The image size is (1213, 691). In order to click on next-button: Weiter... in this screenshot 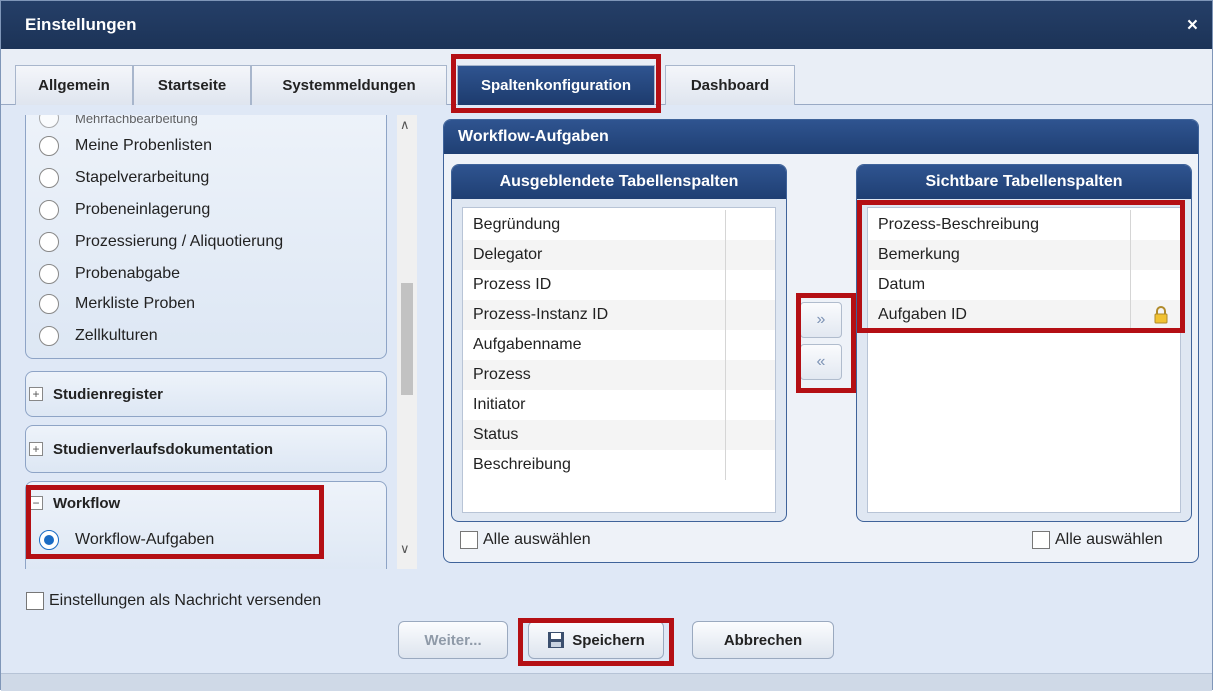, I will do `click(453, 640)`.